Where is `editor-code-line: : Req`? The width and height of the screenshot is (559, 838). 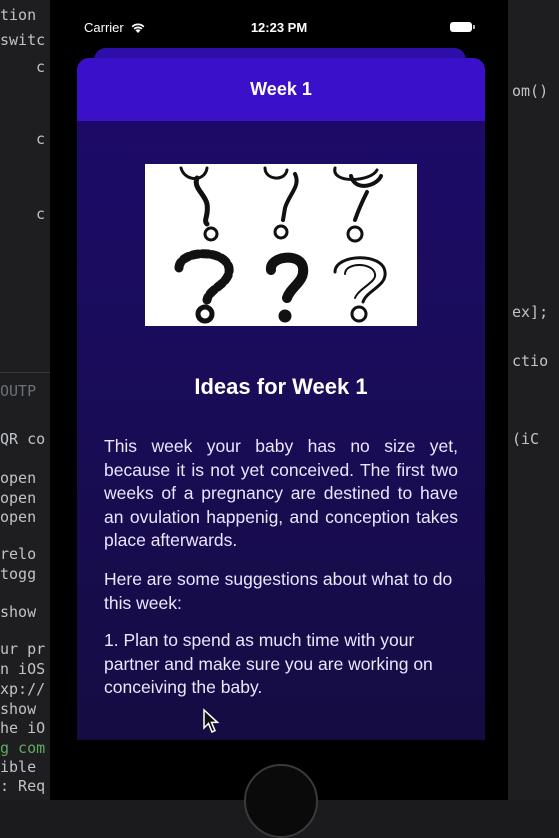
editor-code-line: : Req is located at coordinates (23, 786).